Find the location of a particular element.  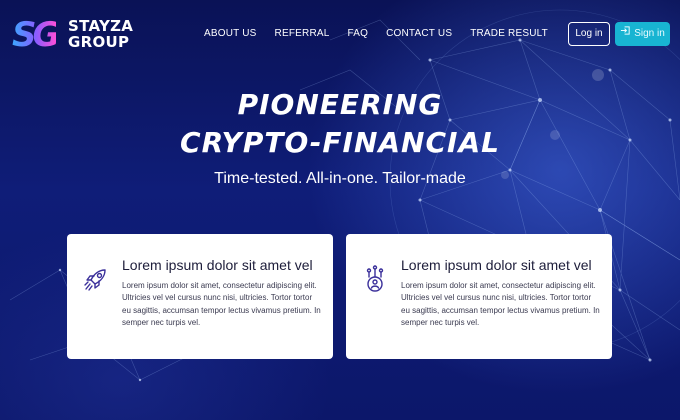

hero-title-line-2: CRYPTO-FINANCIAL is located at coordinates (340, 142).